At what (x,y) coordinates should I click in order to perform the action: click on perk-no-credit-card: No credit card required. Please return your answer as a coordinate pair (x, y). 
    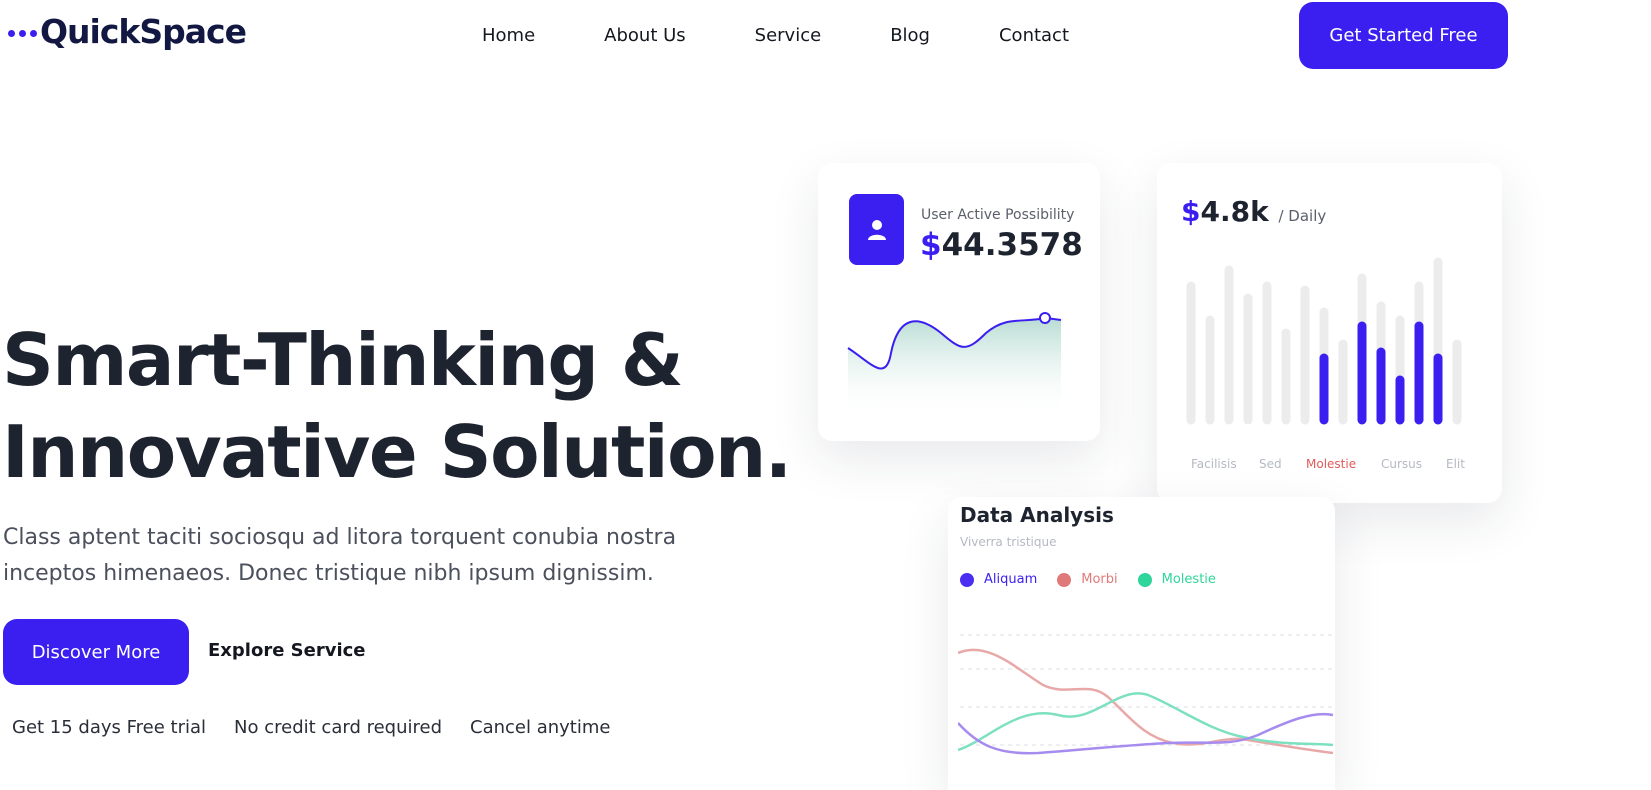
    Looking at the image, I should click on (338, 727).